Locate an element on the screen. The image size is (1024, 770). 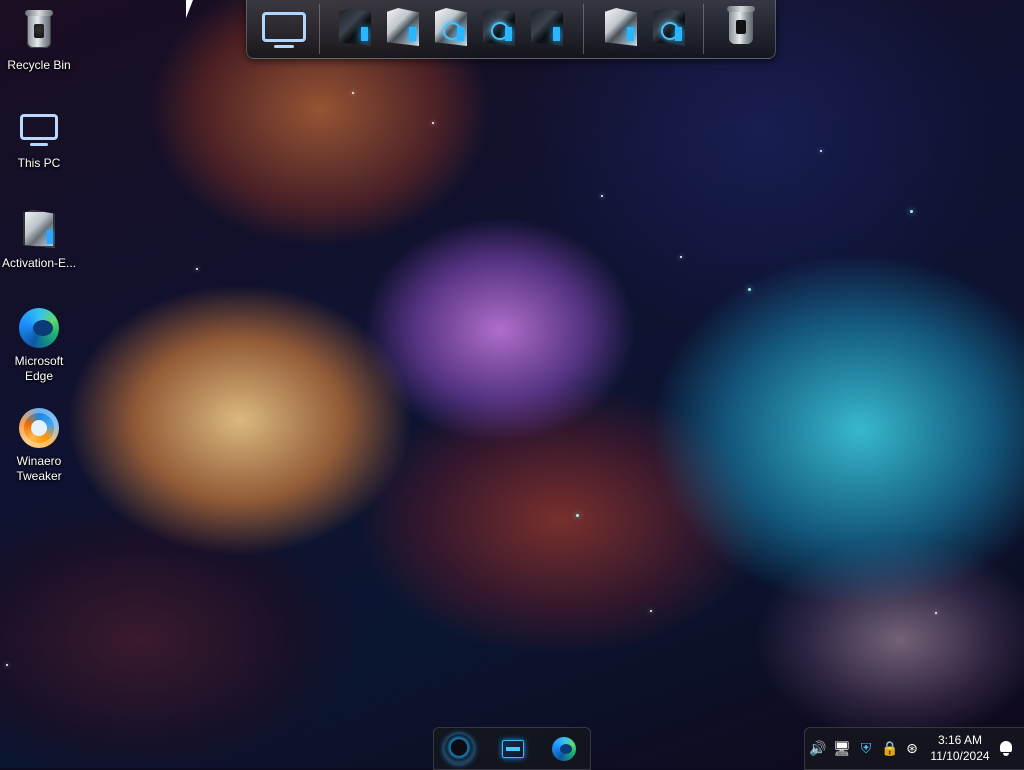
lock-icon: 🔒 is located at coordinates (890, 748).